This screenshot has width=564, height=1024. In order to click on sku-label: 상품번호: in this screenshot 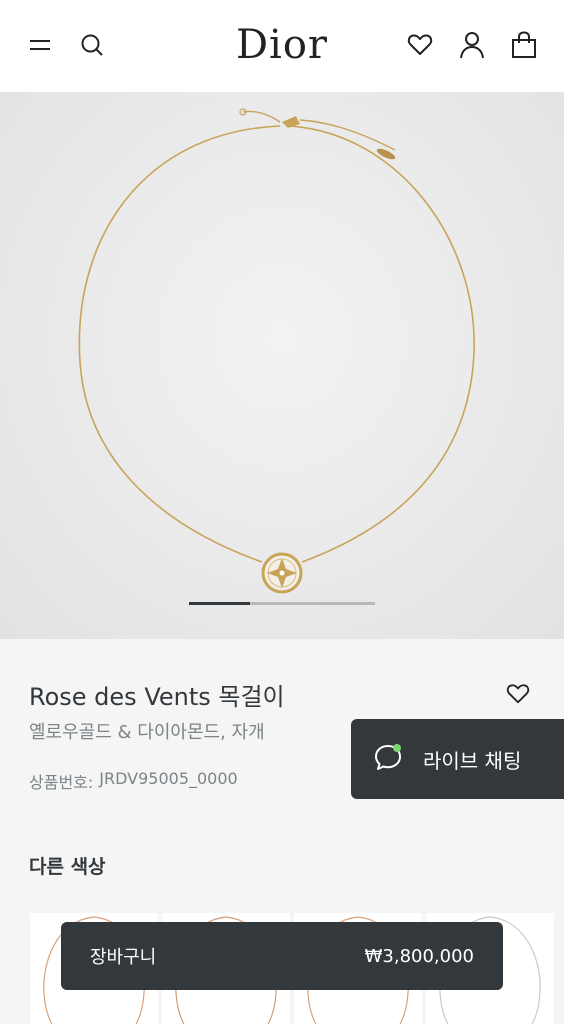, I will do `click(61, 782)`.